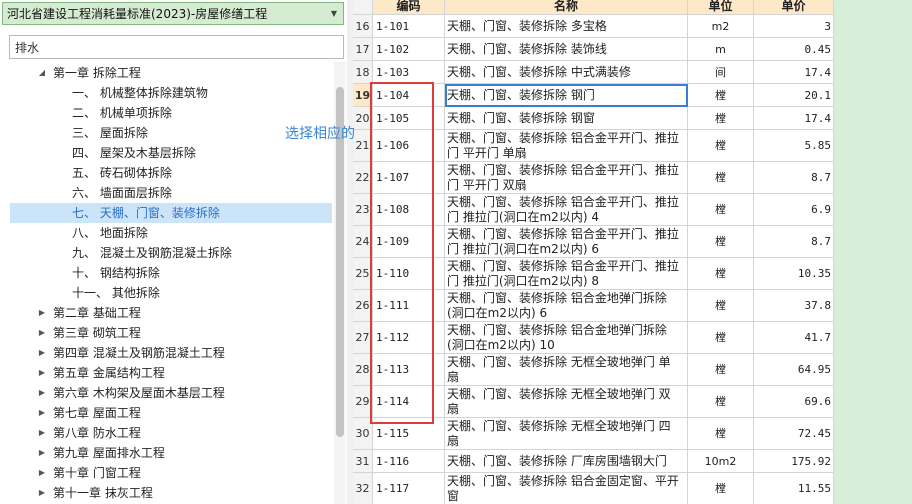  What do you see at coordinates (409, 461) in the screenshot?
I see `code-cell: 1-116` at bounding box center [409, 461].